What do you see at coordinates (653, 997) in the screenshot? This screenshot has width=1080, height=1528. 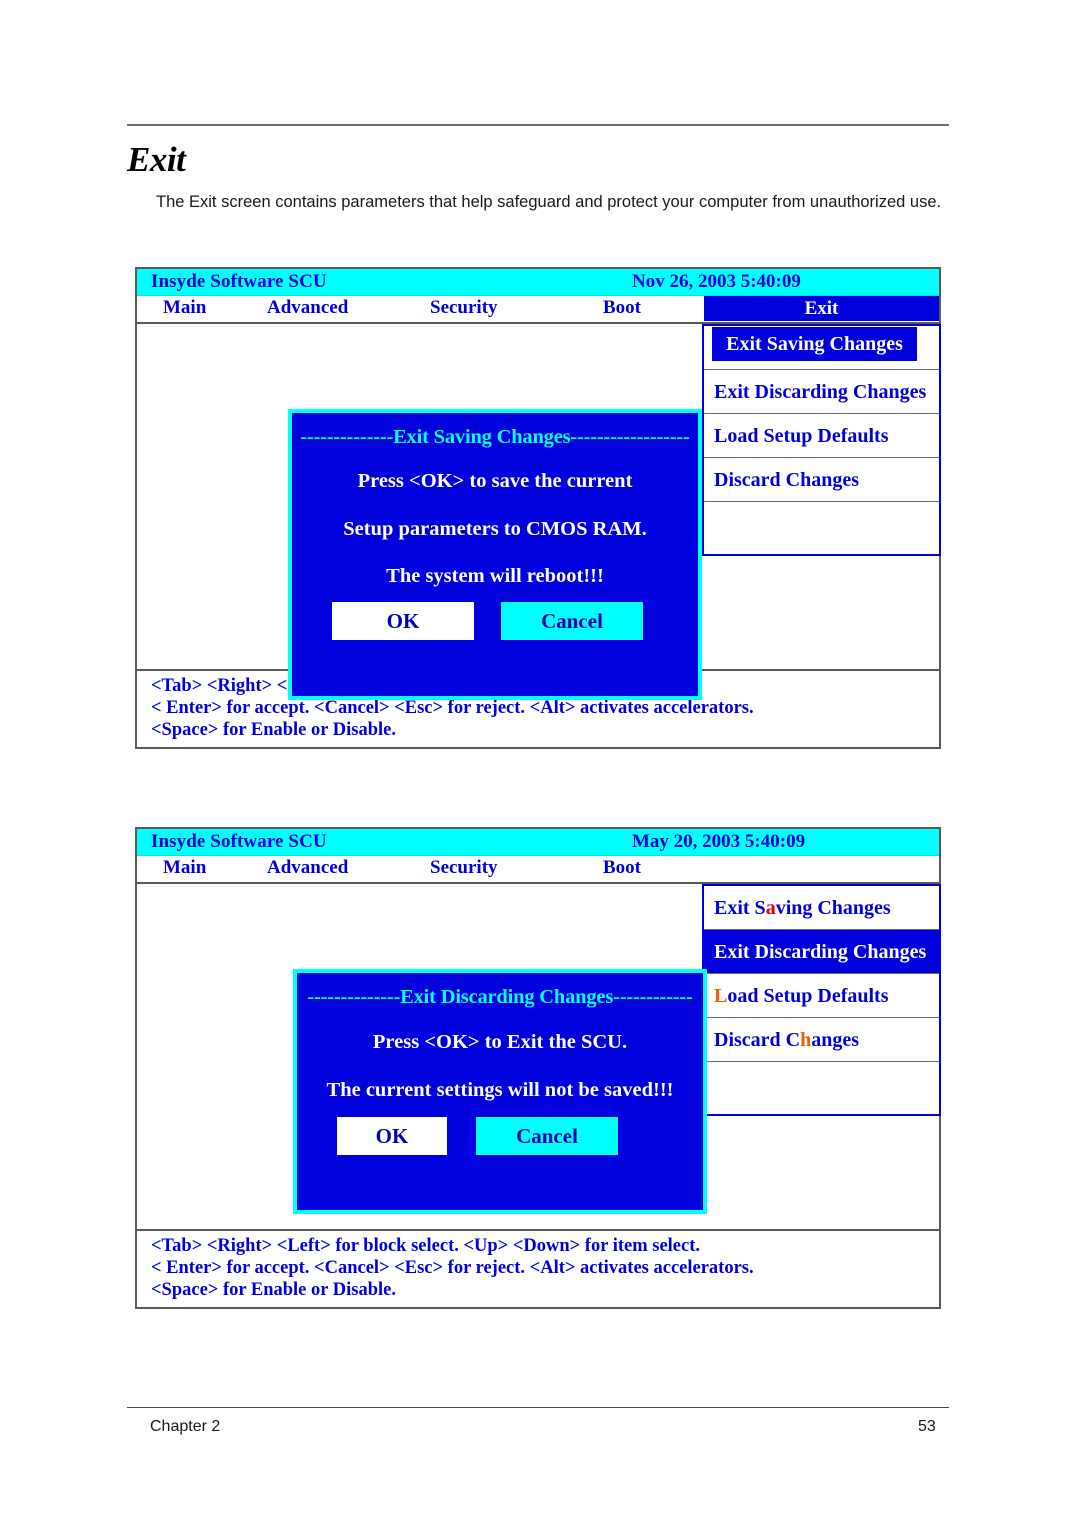 I see `dialog-title-dashes-right: ------------` at bounding box center [653, 997].